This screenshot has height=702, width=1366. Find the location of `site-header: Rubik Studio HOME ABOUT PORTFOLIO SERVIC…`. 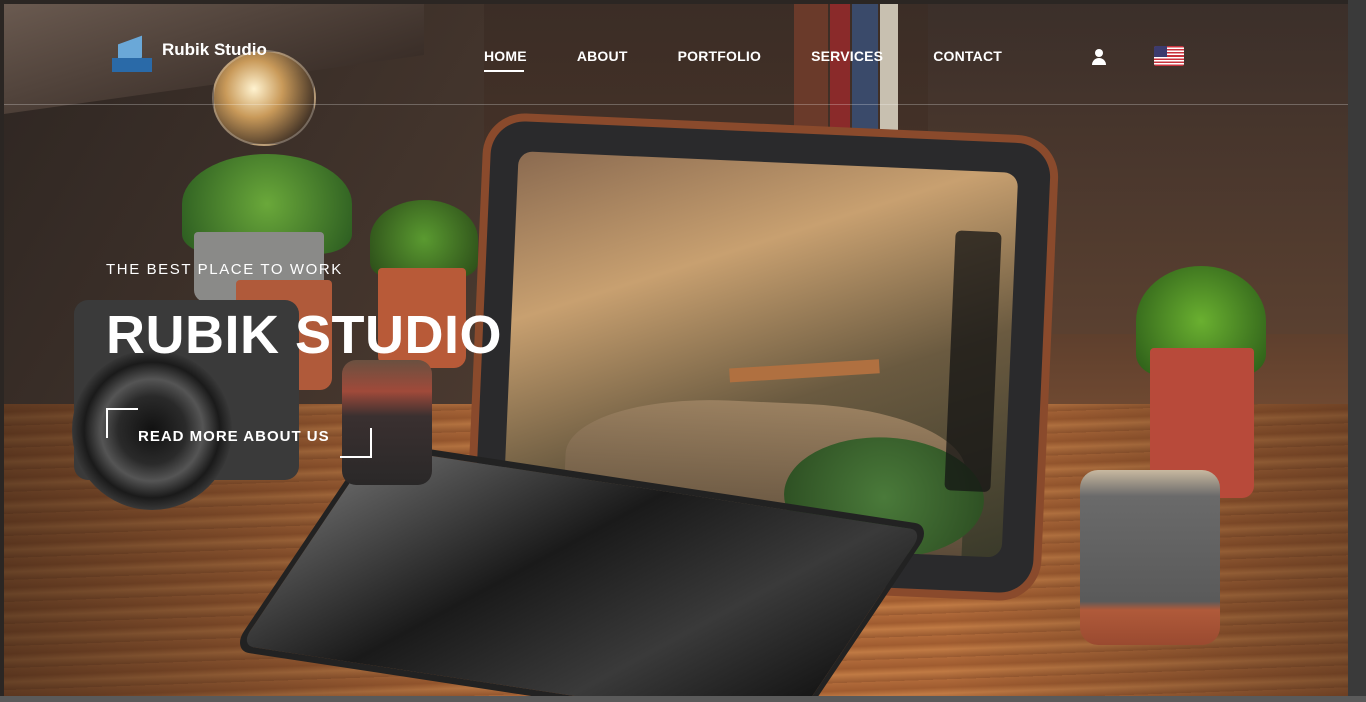

site-header: Rubik Studio HOME ABOUT PORTFOLIO SERVIC… is located at coordinates (676, 54).